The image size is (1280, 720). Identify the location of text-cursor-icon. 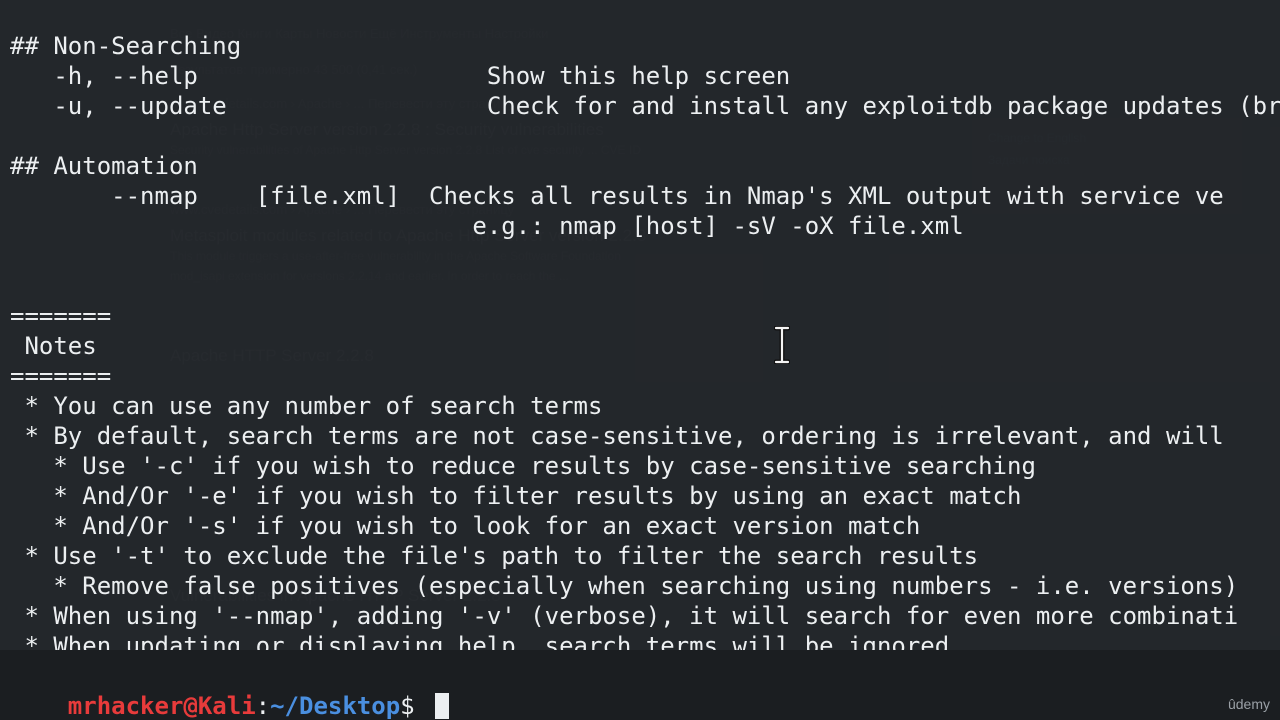
(782, 345).